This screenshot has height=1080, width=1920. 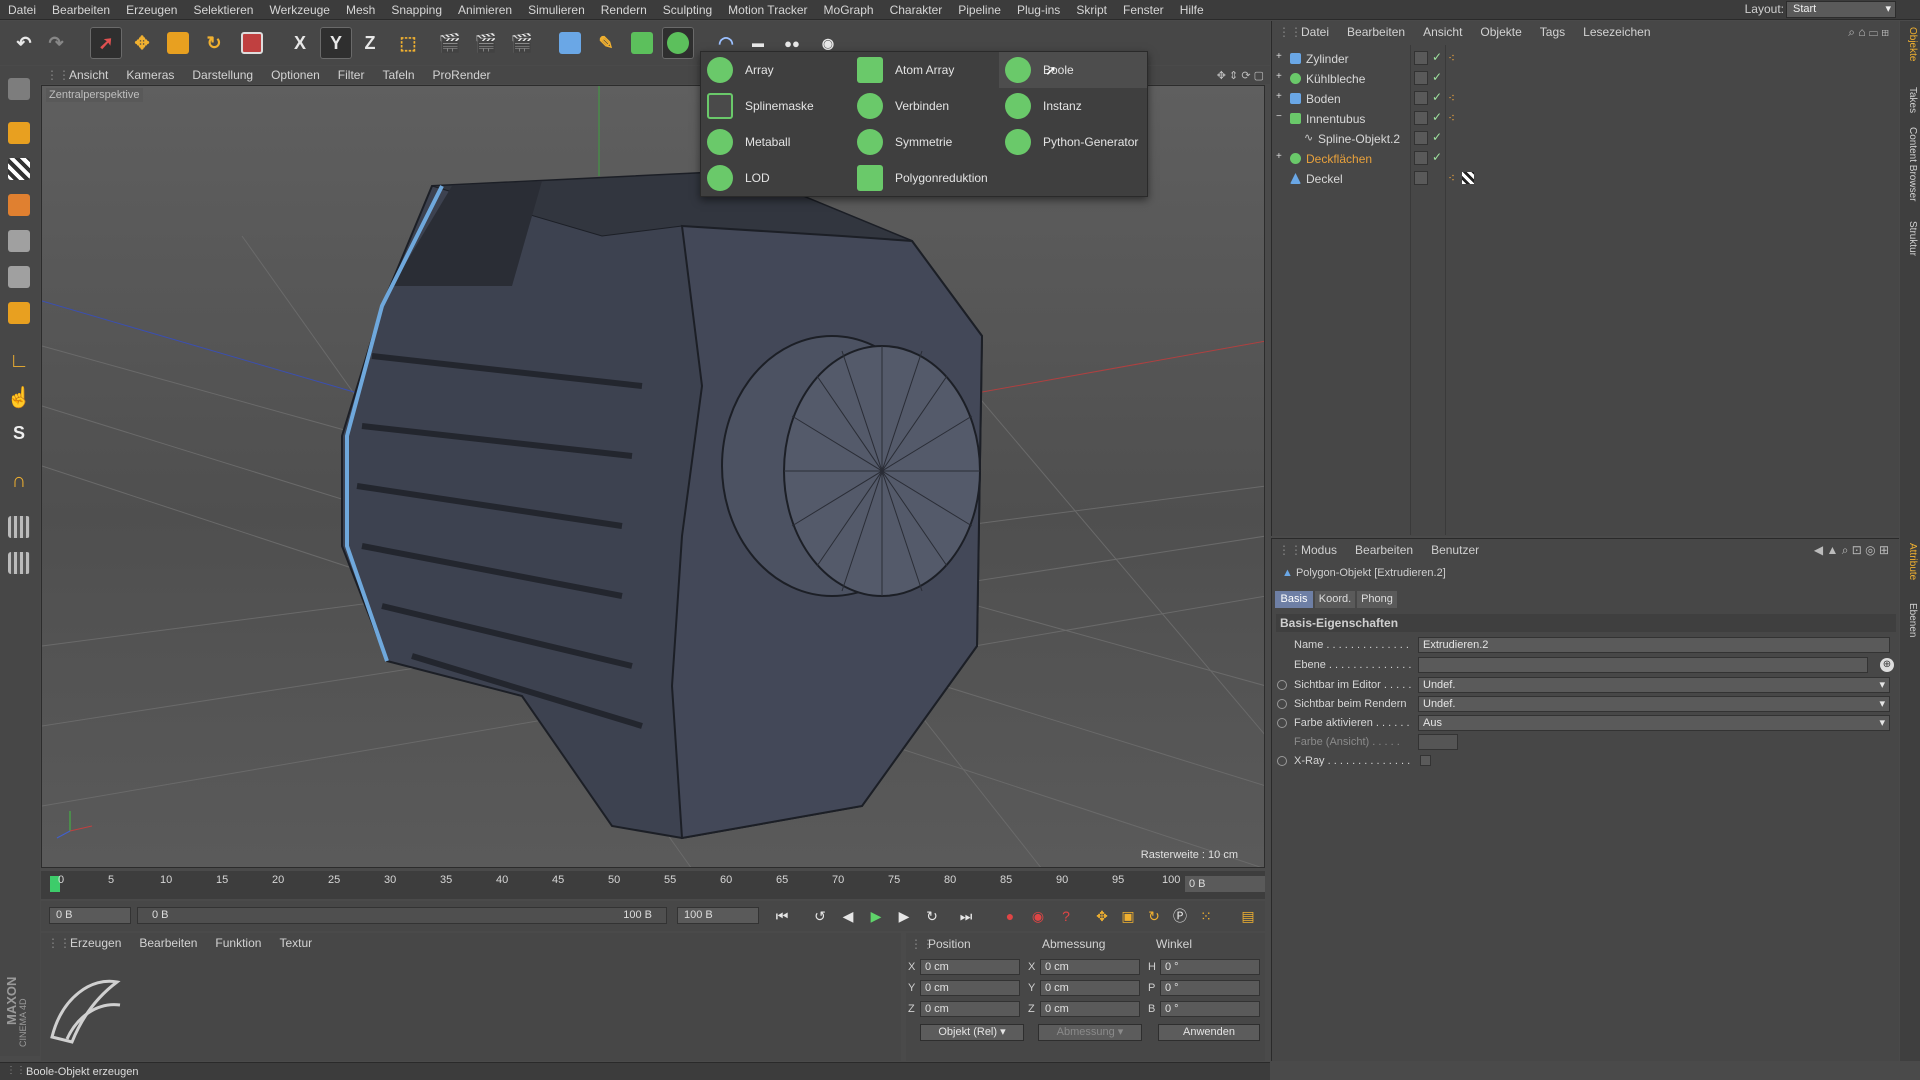 I want to click on autokey-button: ◉, so click(x=1038, y=916).